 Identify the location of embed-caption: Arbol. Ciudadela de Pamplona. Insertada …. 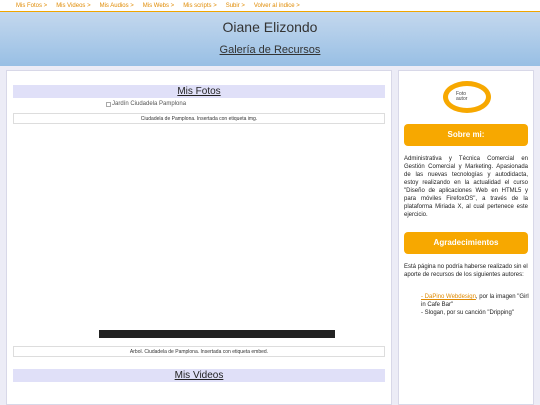
(199, 351).